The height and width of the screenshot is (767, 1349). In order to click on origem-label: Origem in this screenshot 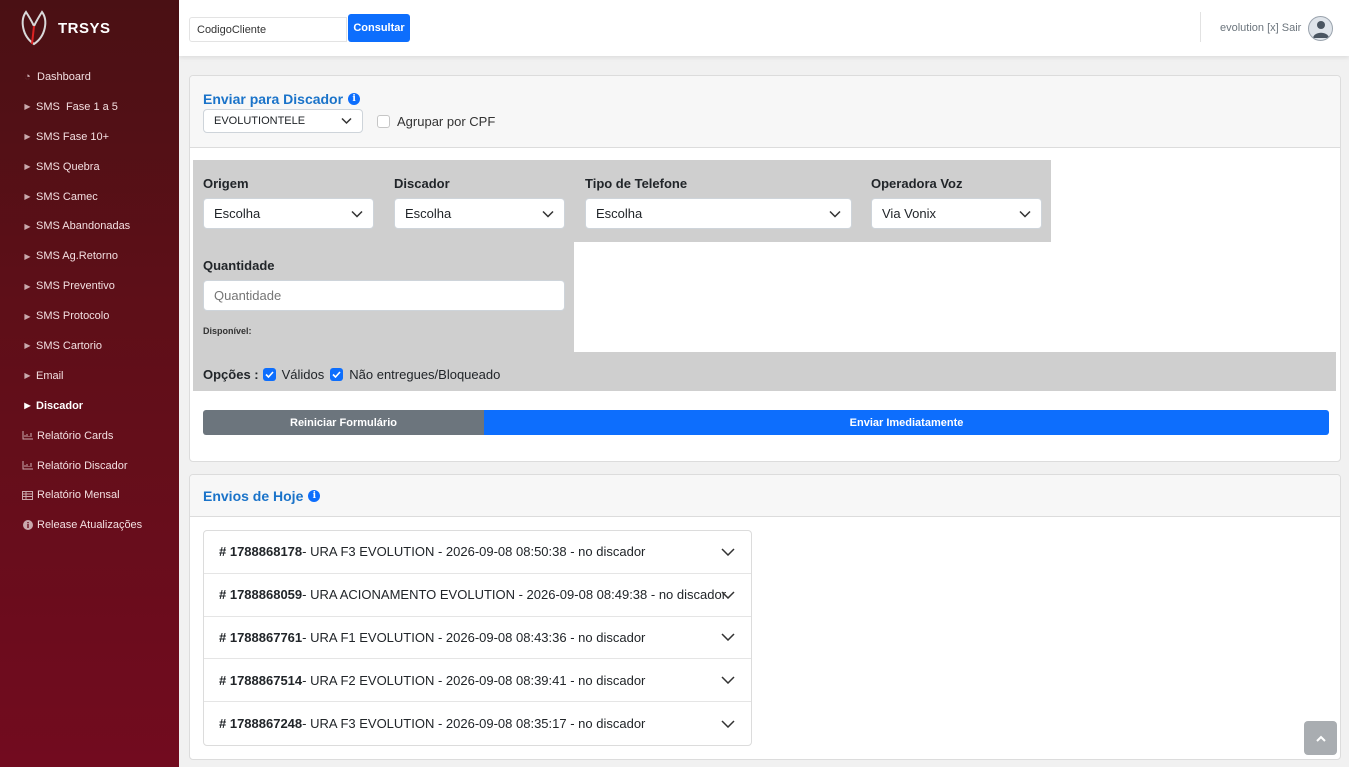, I will do `click(226, 183)`.